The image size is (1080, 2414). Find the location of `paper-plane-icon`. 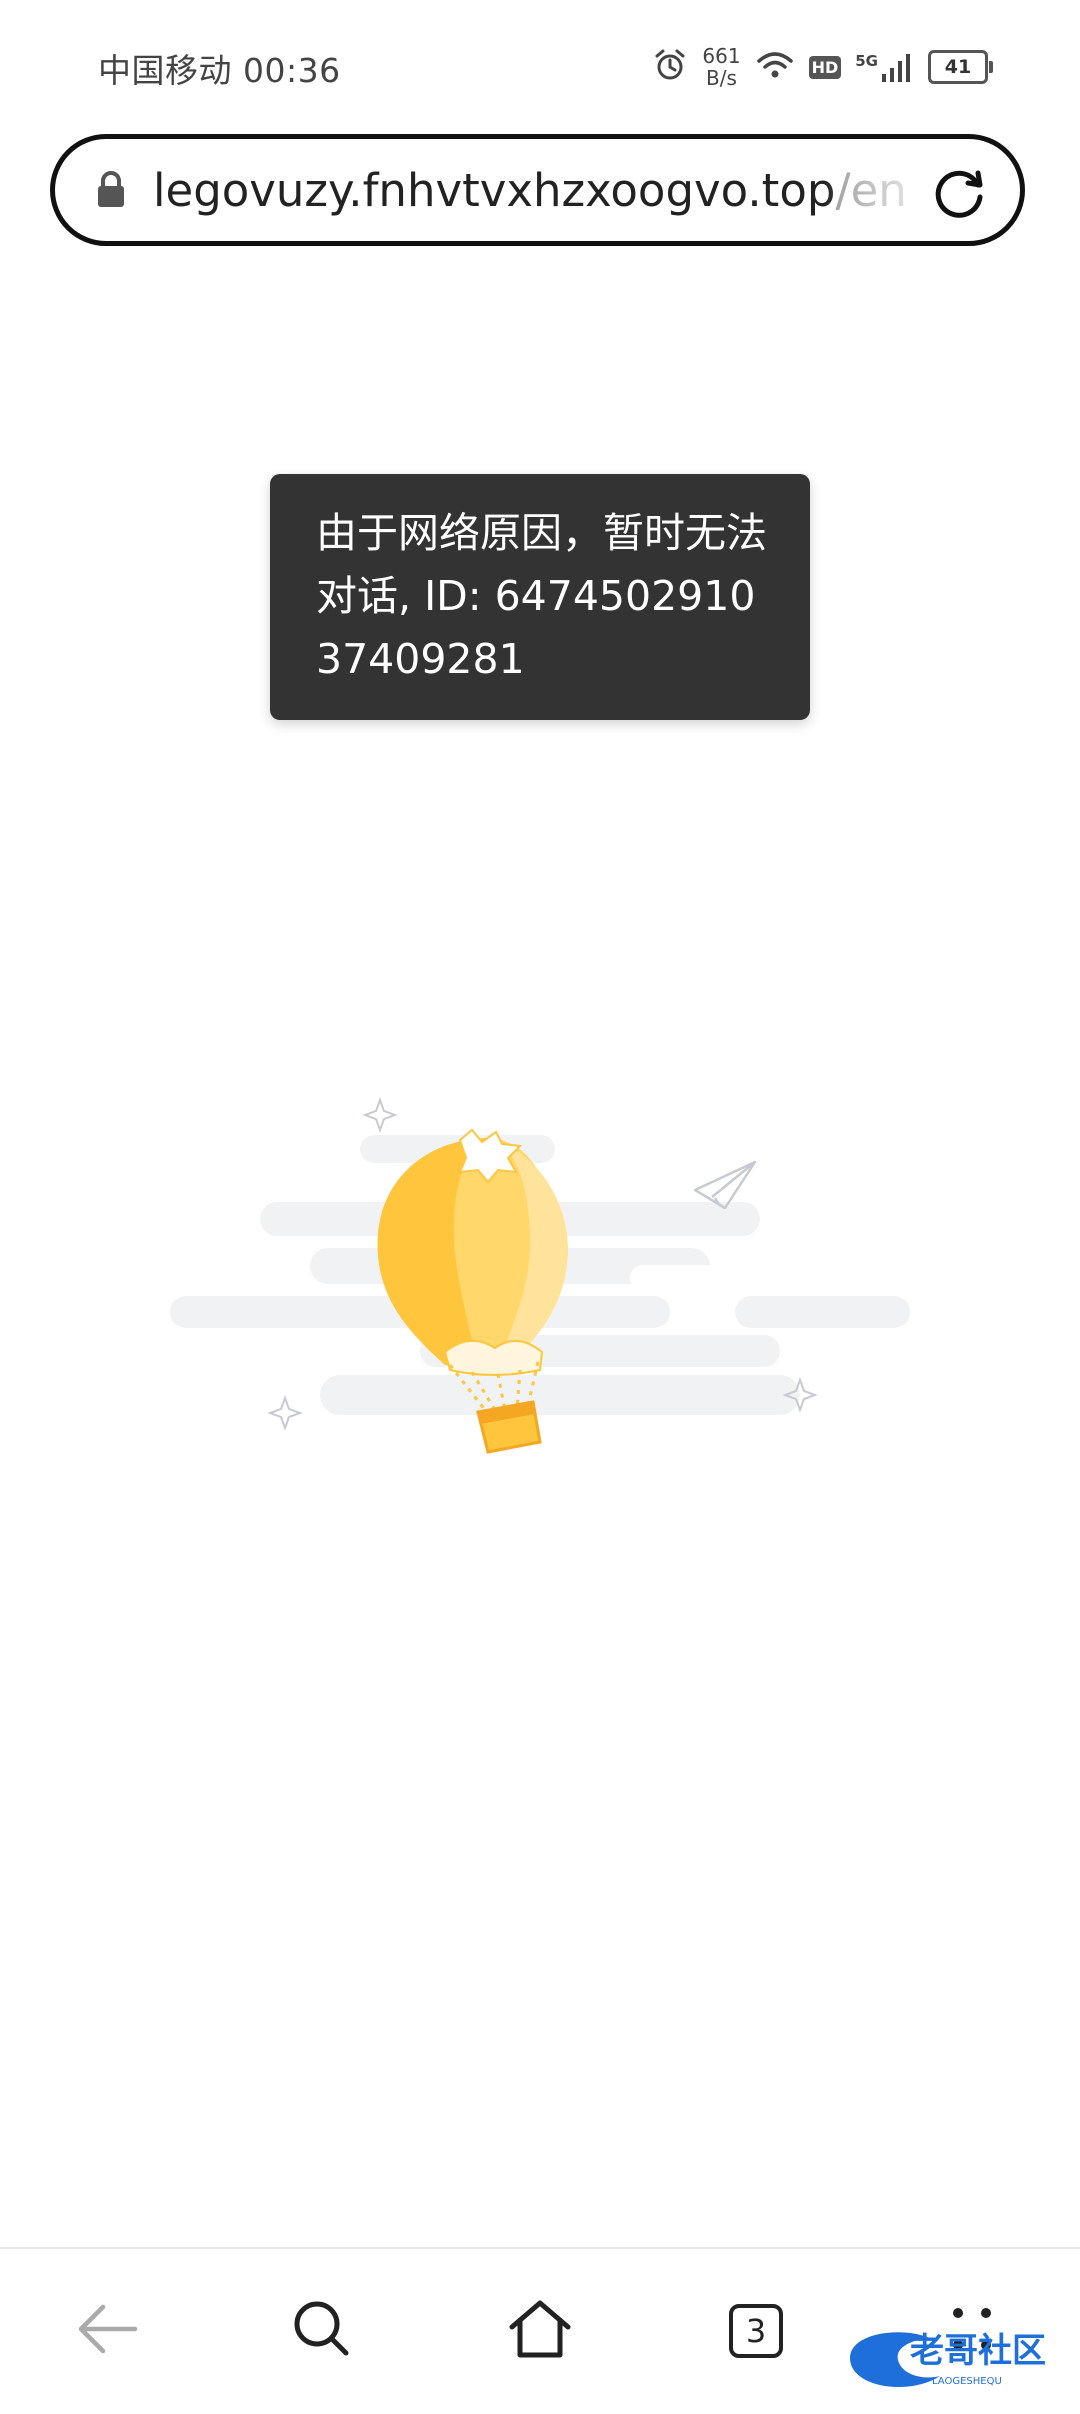

paper-plane-icon is located at coordinates (725, 1185).